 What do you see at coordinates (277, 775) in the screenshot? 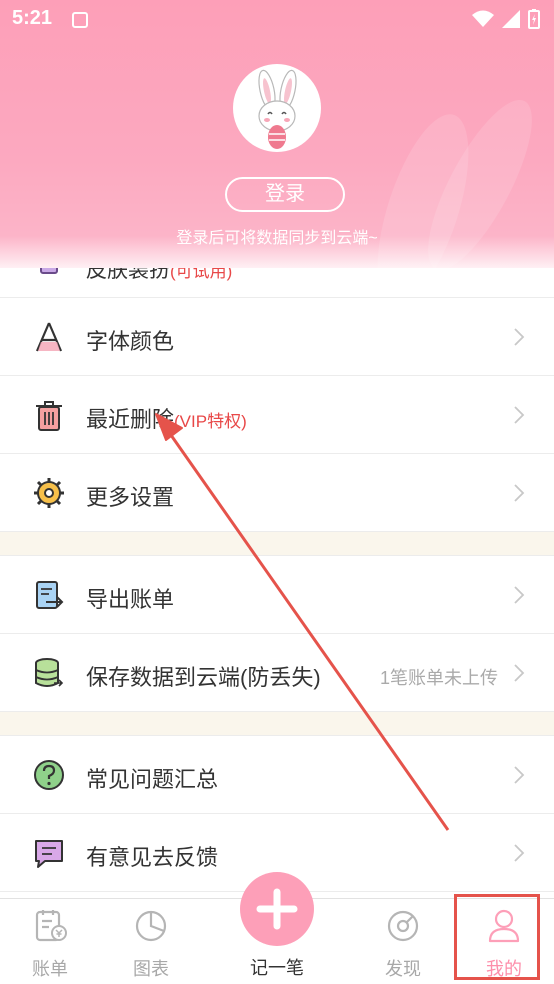
I see `menu-item-faq: 常见问题汇总` at bounding box center [277, 775].